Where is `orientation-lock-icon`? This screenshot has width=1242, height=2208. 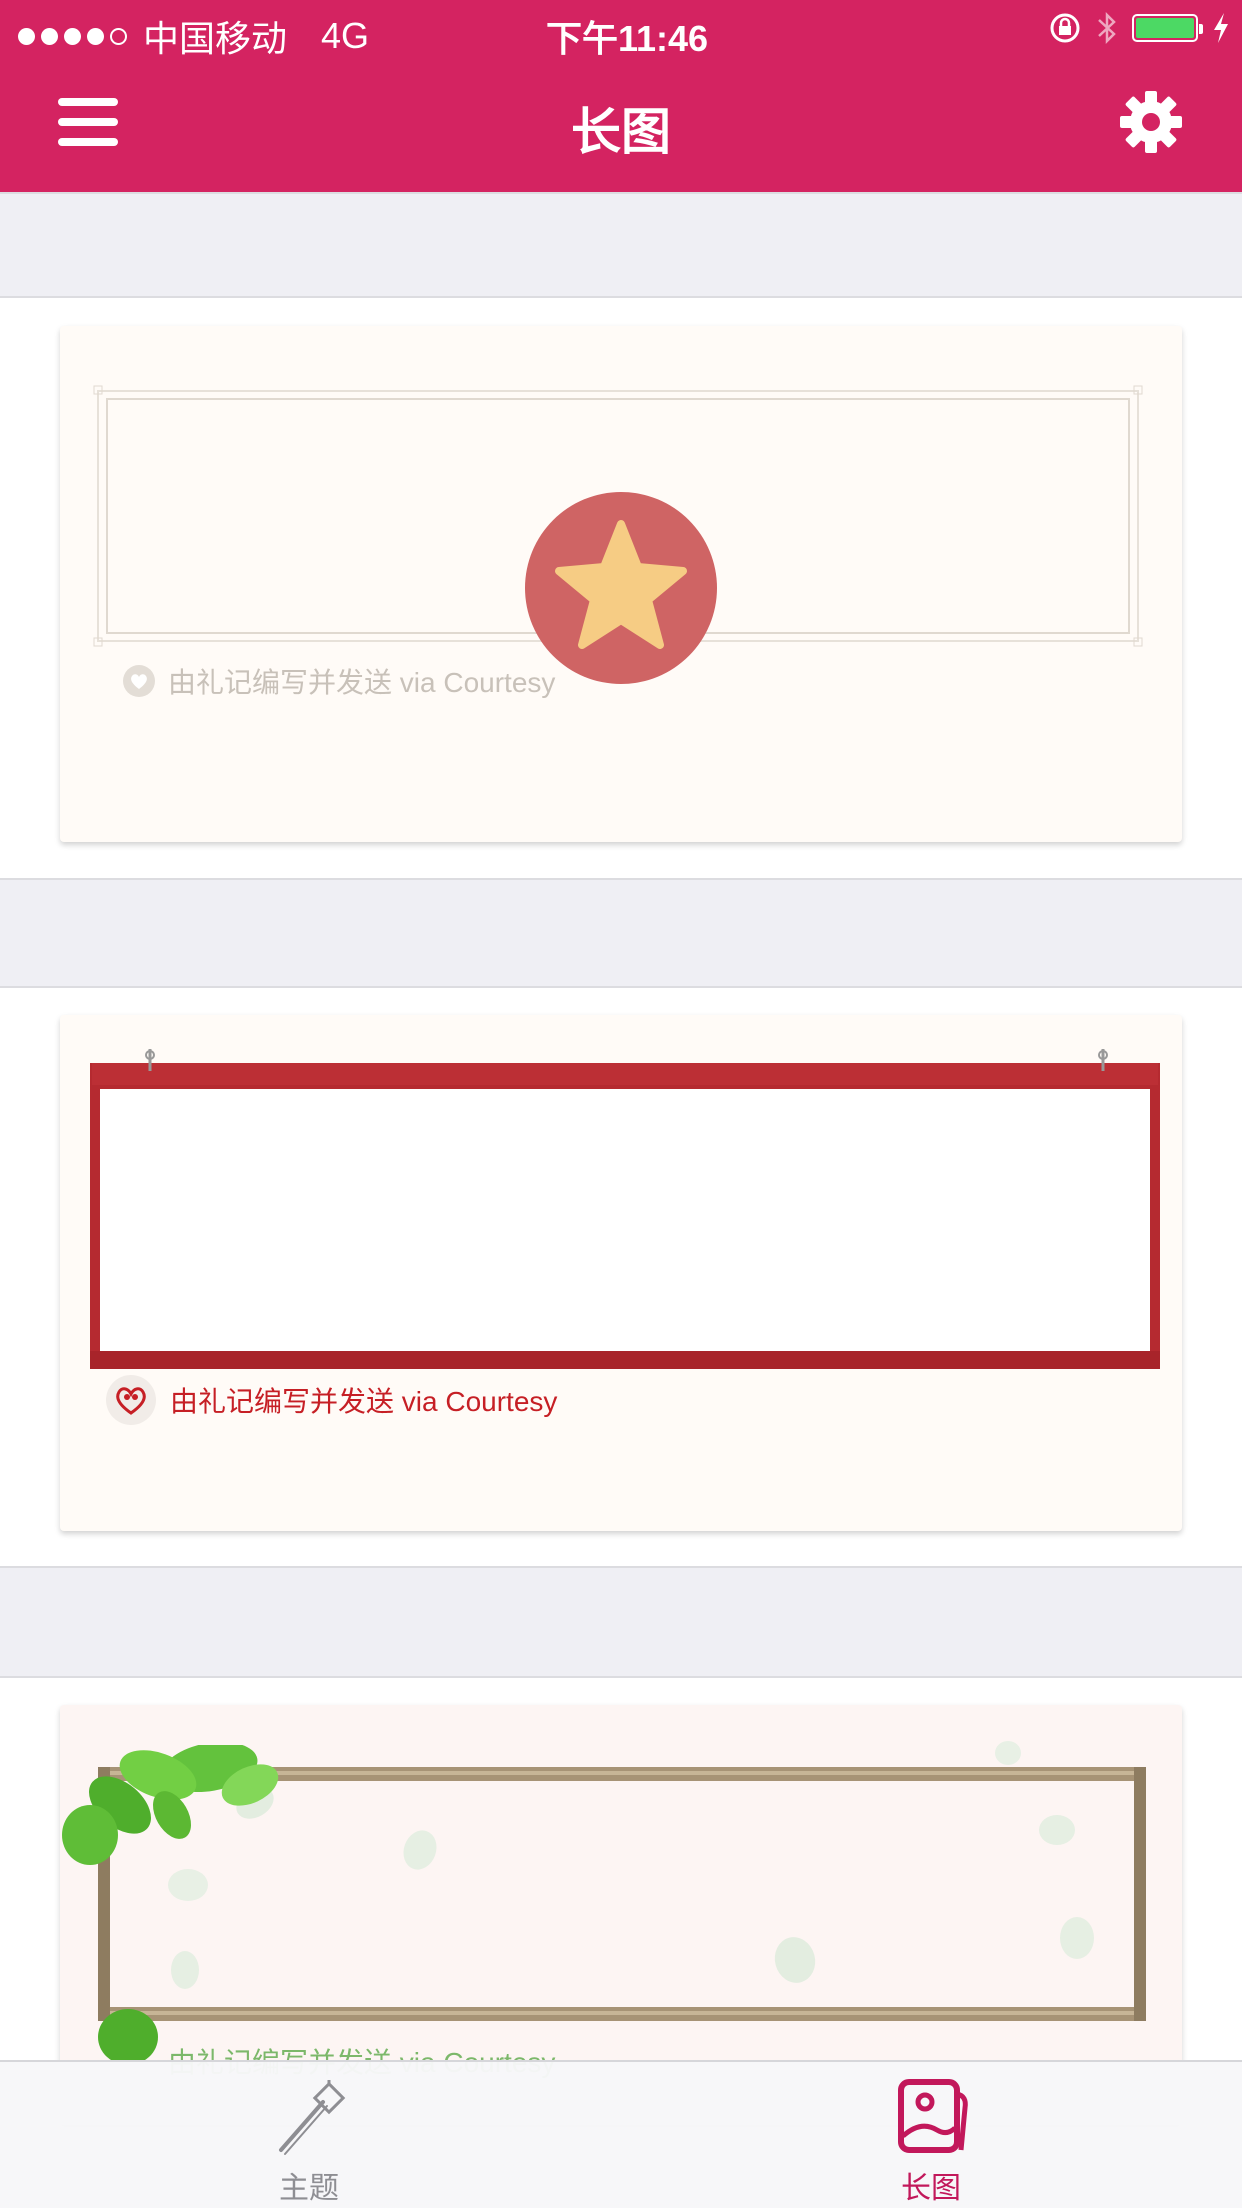 orientation-lock-icon is located at coordinates (1065, 28).